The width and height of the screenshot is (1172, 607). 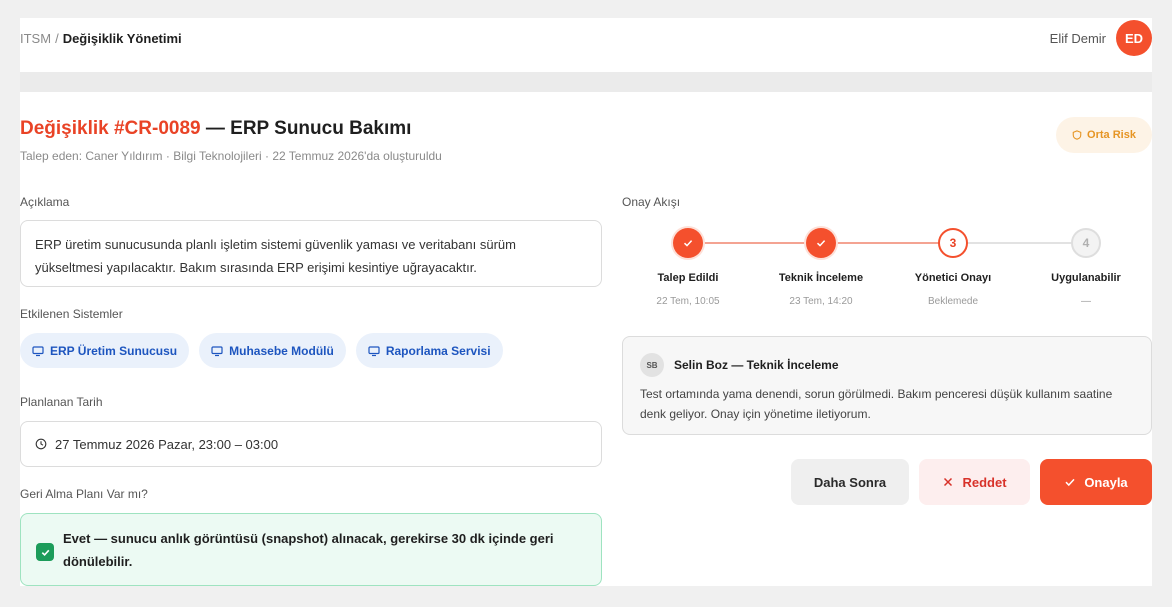 What do you see at coordinates (167, 444) in the screenshot?
I see `schedule-value: 27 Temmuz 2026 Pazar, 23:00 – 03:00` at bounding box center [167, 444].